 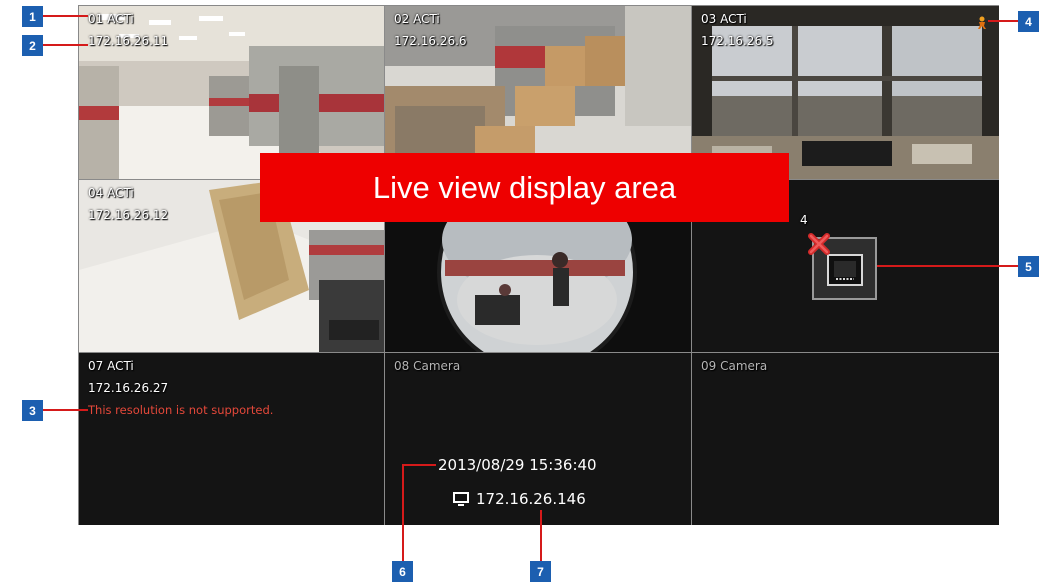 I want to click on camera-ip: 172.16.26.27, so click(x=128, y=388).